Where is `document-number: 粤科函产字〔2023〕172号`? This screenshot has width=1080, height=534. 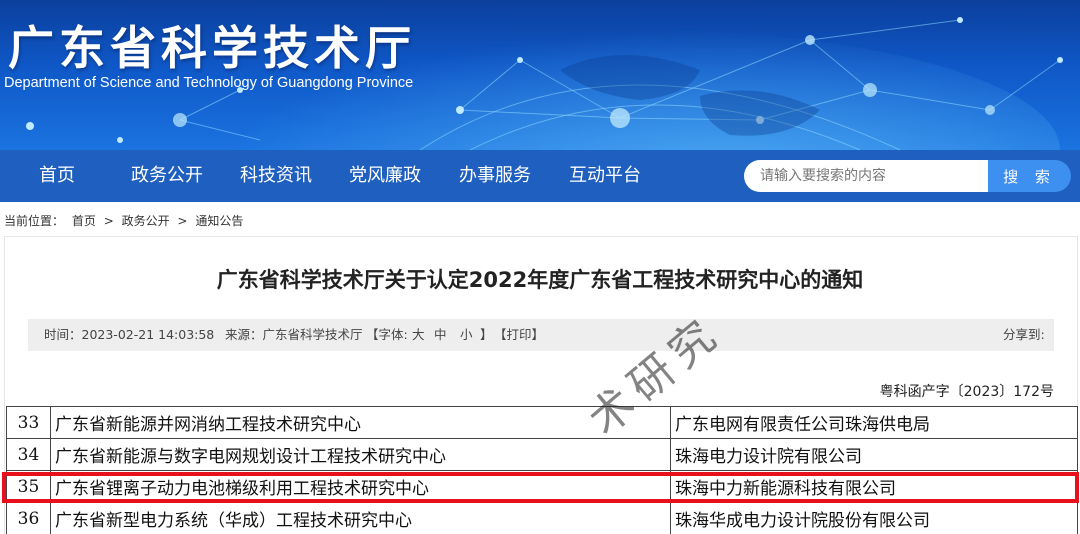
document-number: 粤科函产字〔2023〕172号 is located at coordinates (966, 392).